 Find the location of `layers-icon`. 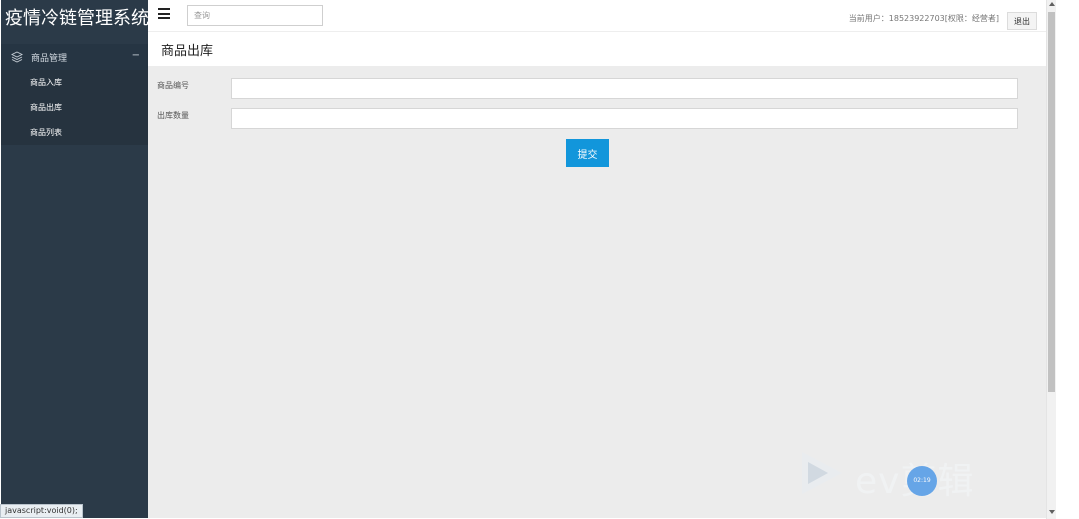

layers-icon is located at coordinates (17, 57).